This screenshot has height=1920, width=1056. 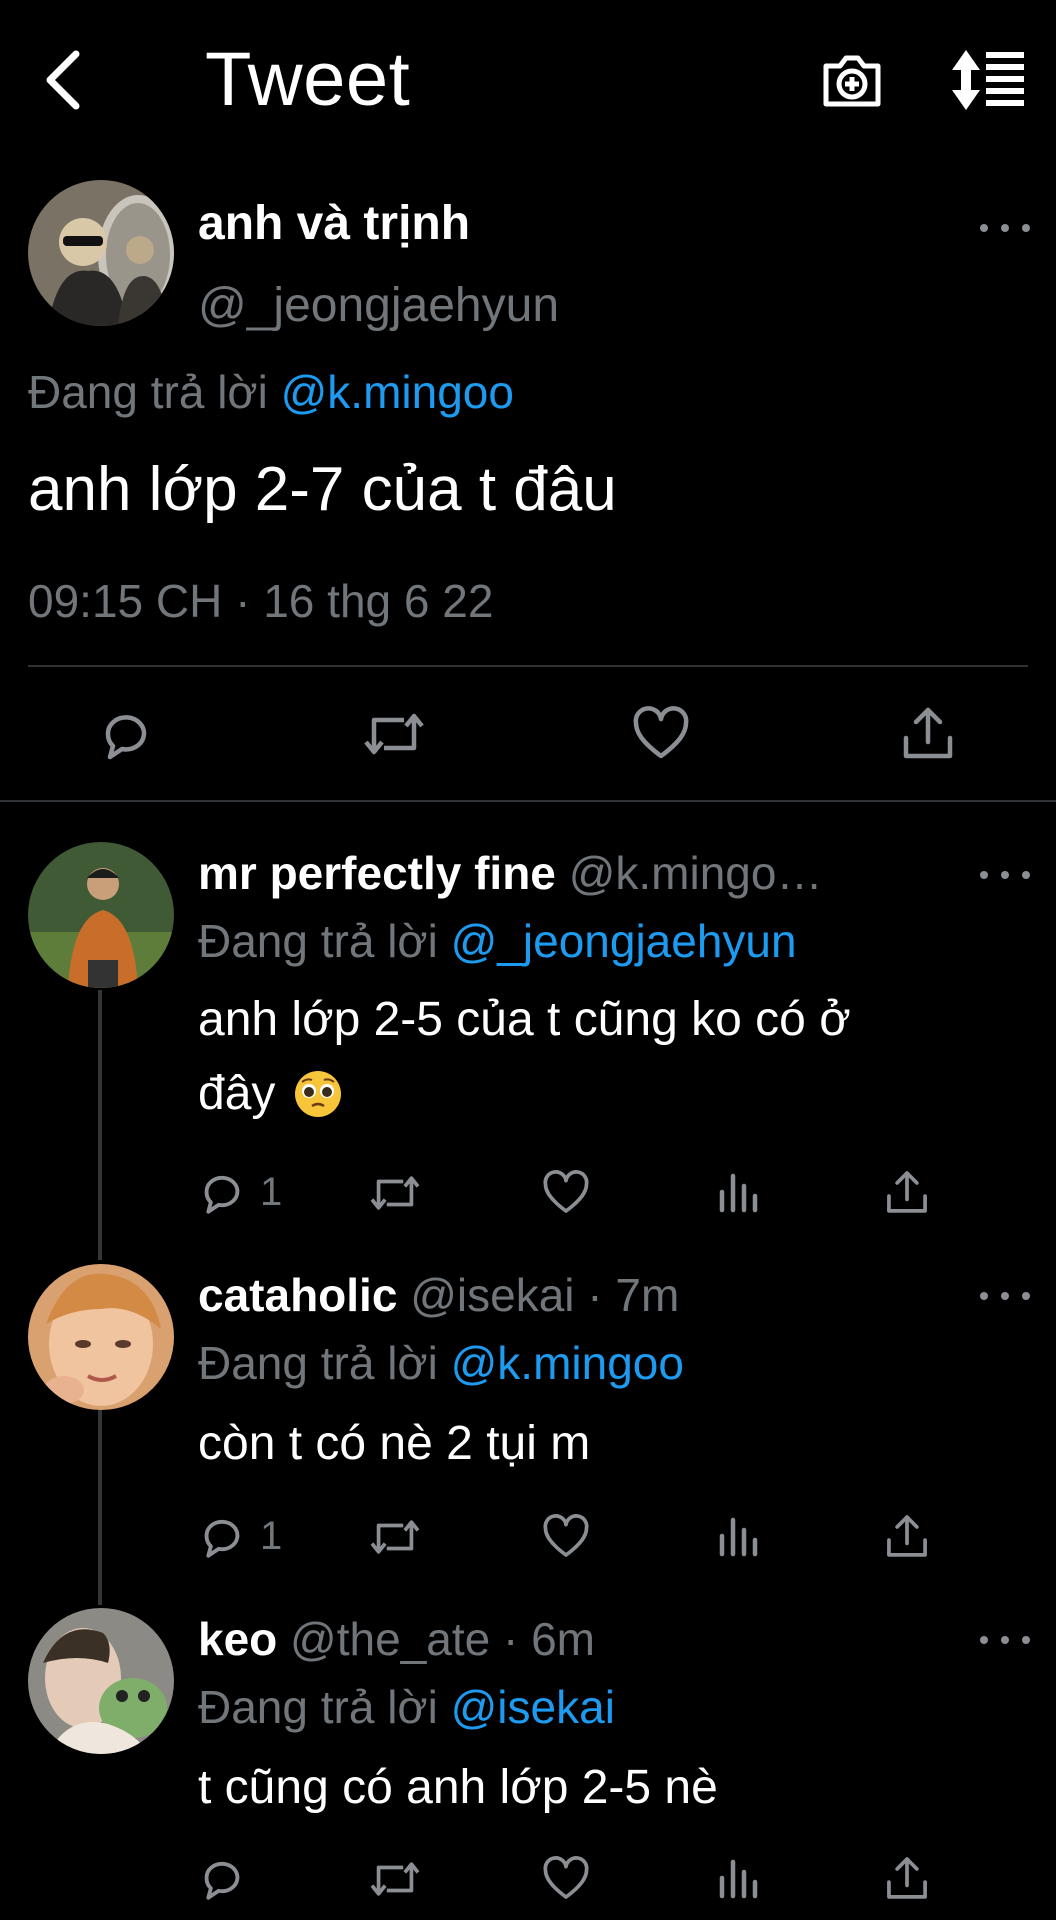 What do you see at coordinates (377, 873) in the screenshot?
I see `display-name: mr perfectly fine` at bounding box center [377, 873].